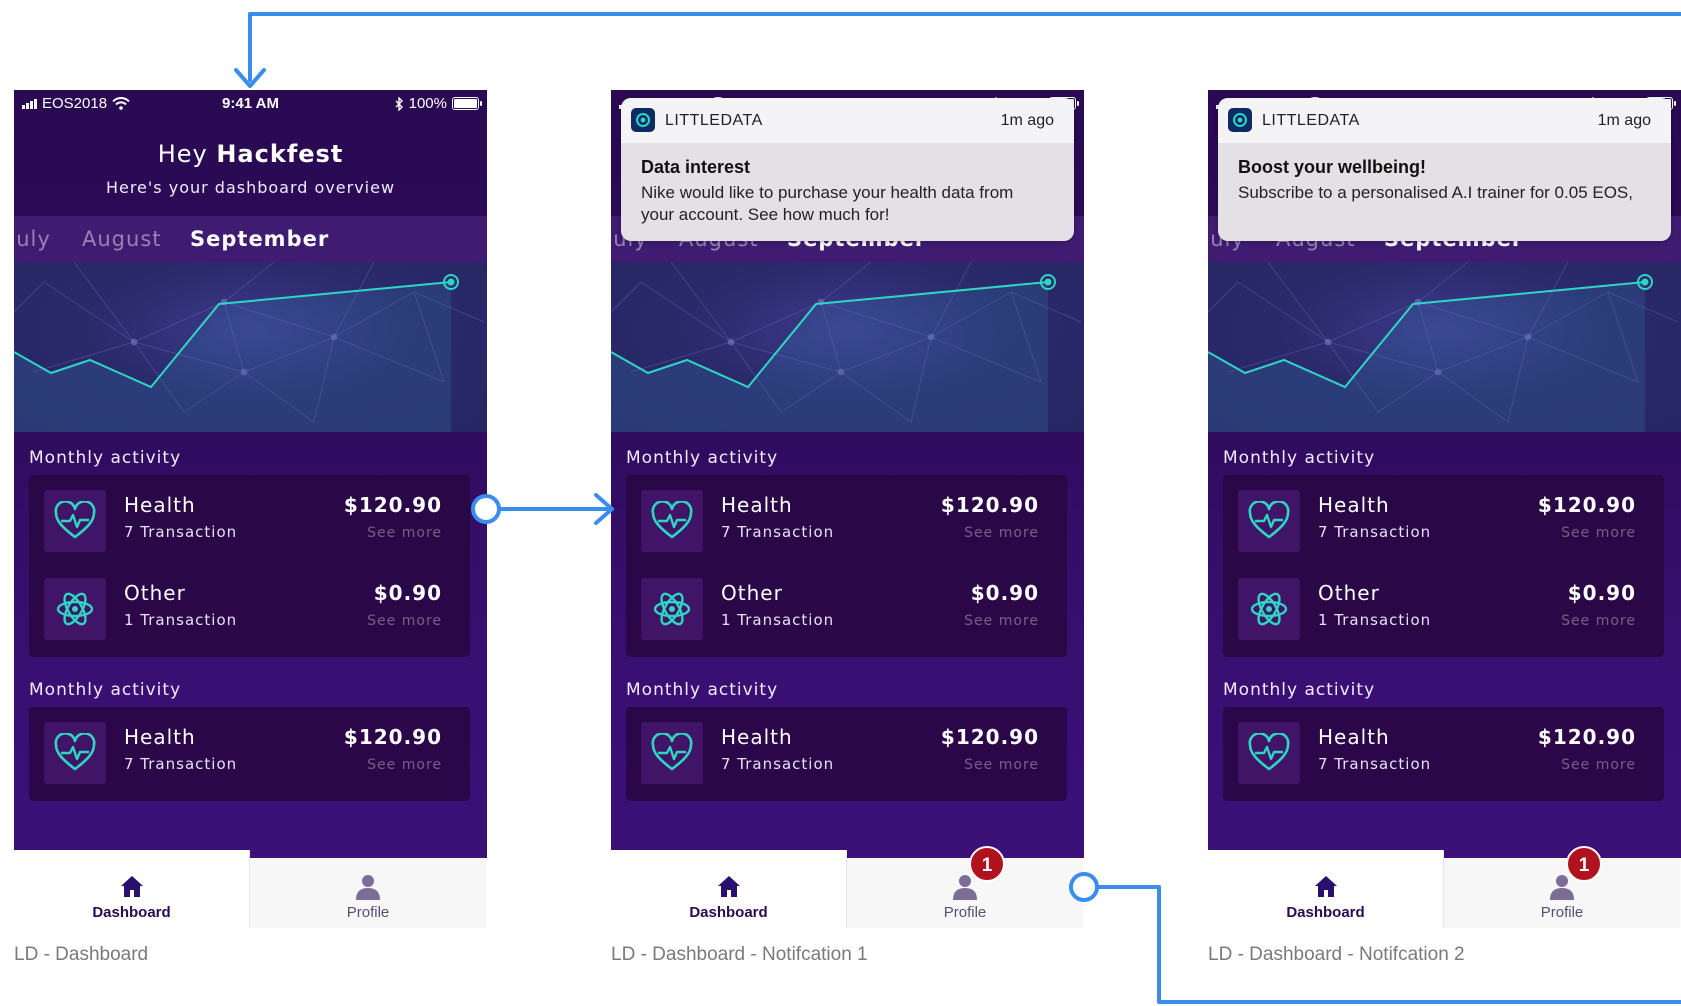 The height and width of the screenshot is (1006, 1681). Describe the element at coordinates (81, 954) in the screenshot. I see `screen-caption: LD - Dashboard` at that location.